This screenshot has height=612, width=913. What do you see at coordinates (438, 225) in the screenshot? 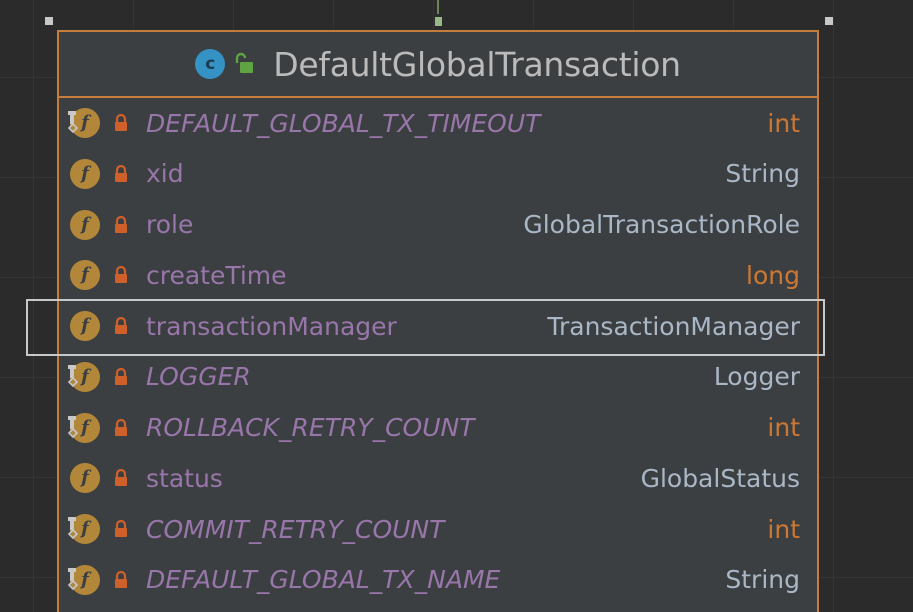
I see `field-row: f role GlobalTransactionRole` at bounding box center [438, 225].